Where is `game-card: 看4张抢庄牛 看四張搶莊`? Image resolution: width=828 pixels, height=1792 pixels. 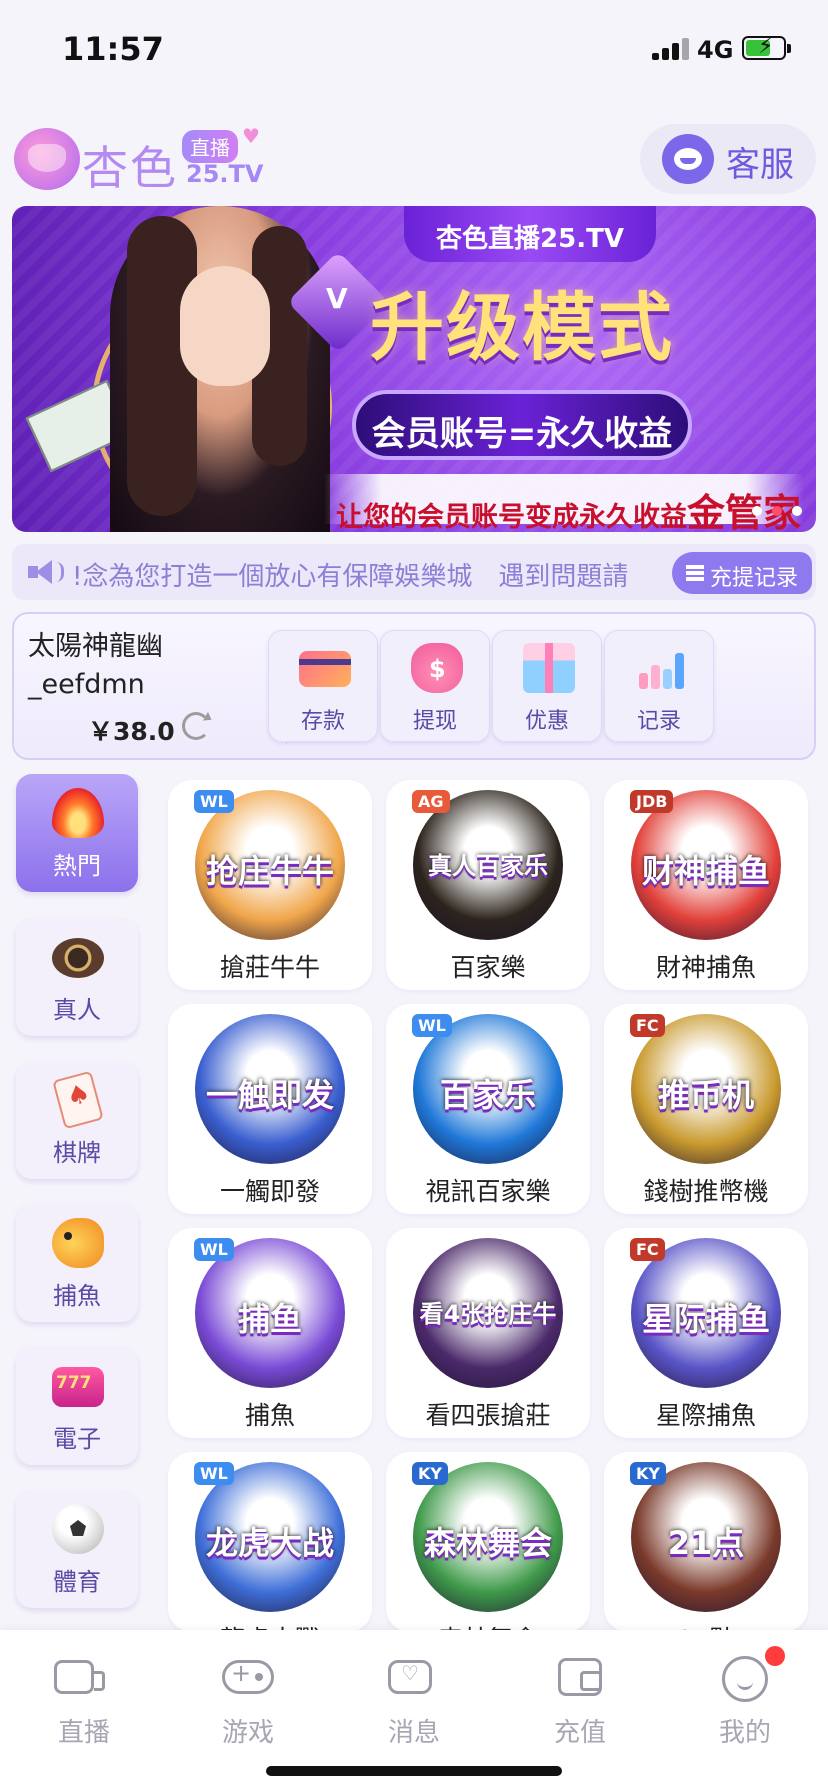
game-card: 看4张抢庄牛 看四張搶莊 is located at coordinates (488, 1333).